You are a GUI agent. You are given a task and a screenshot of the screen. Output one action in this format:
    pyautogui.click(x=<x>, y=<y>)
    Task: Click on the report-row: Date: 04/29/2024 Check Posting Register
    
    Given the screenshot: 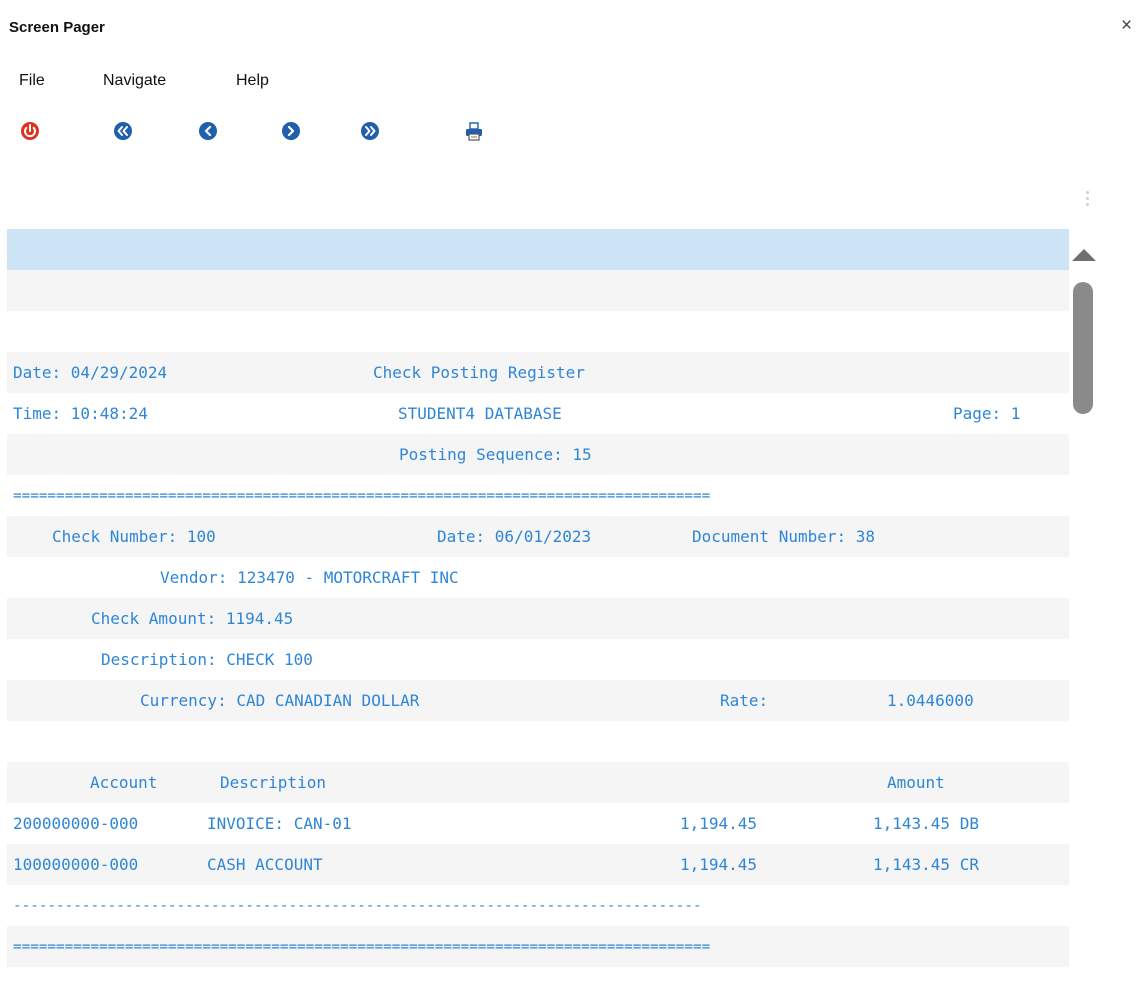 What is the action you would take?
    pyautogui.click(x=538, y=372)
    